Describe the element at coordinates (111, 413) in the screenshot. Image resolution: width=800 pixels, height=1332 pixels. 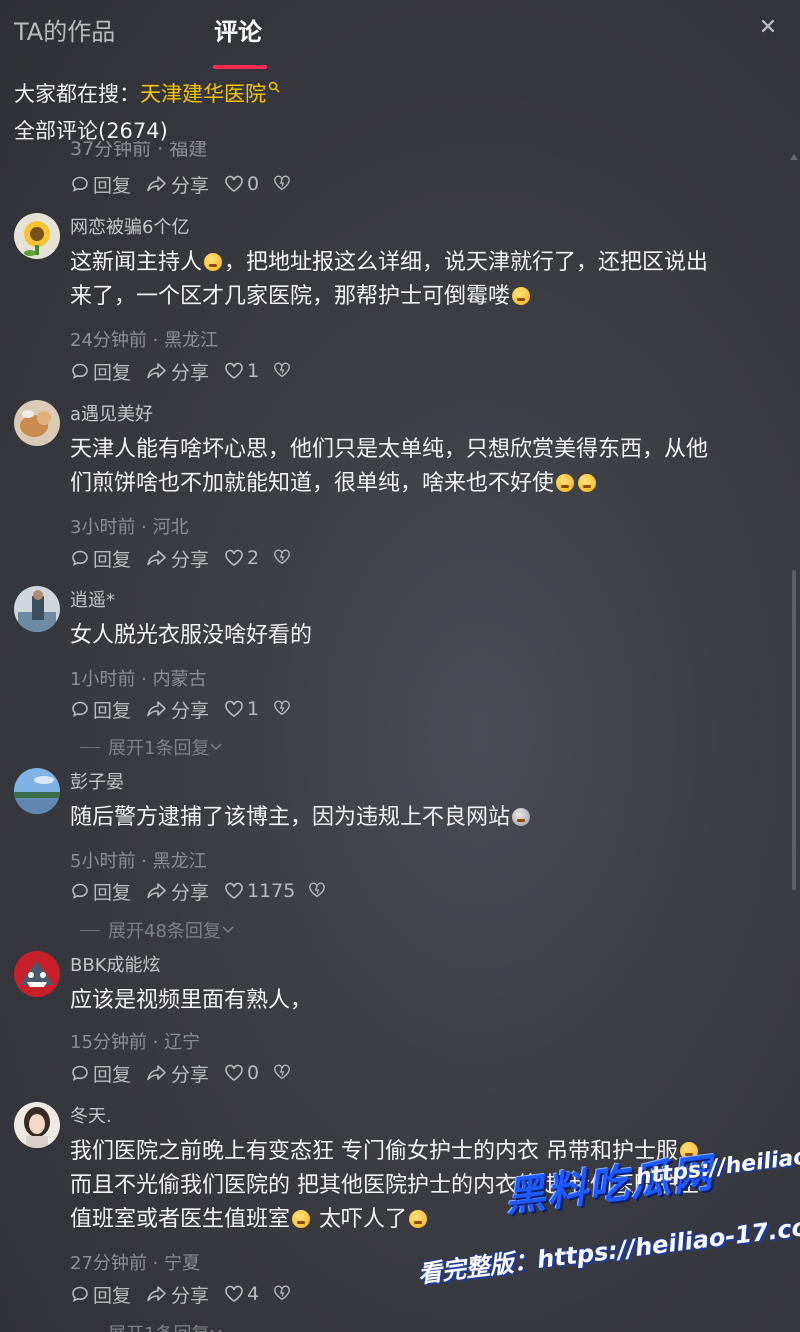
I see `username: a遇见美好` at that location.